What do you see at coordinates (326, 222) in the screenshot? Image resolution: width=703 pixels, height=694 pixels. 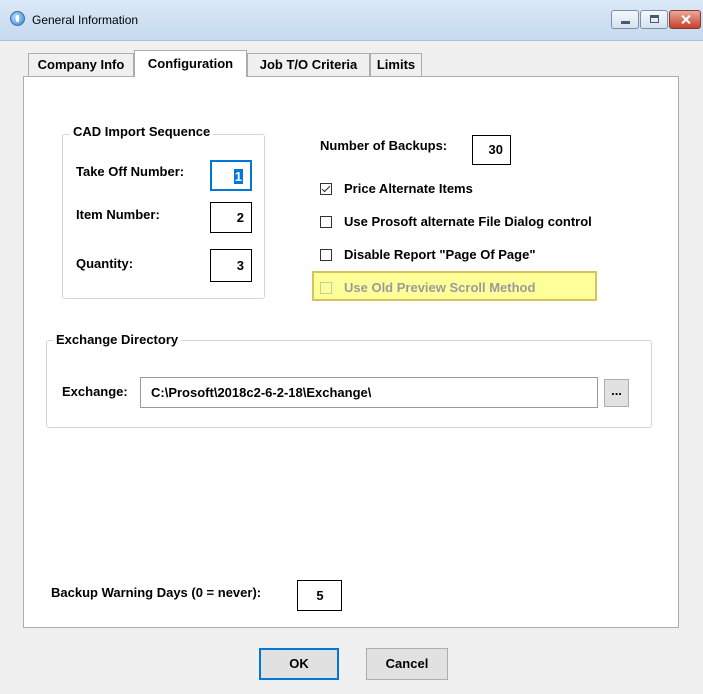 I see `alternate-file-dialog-checkbox` at bounding box center [326, 222].